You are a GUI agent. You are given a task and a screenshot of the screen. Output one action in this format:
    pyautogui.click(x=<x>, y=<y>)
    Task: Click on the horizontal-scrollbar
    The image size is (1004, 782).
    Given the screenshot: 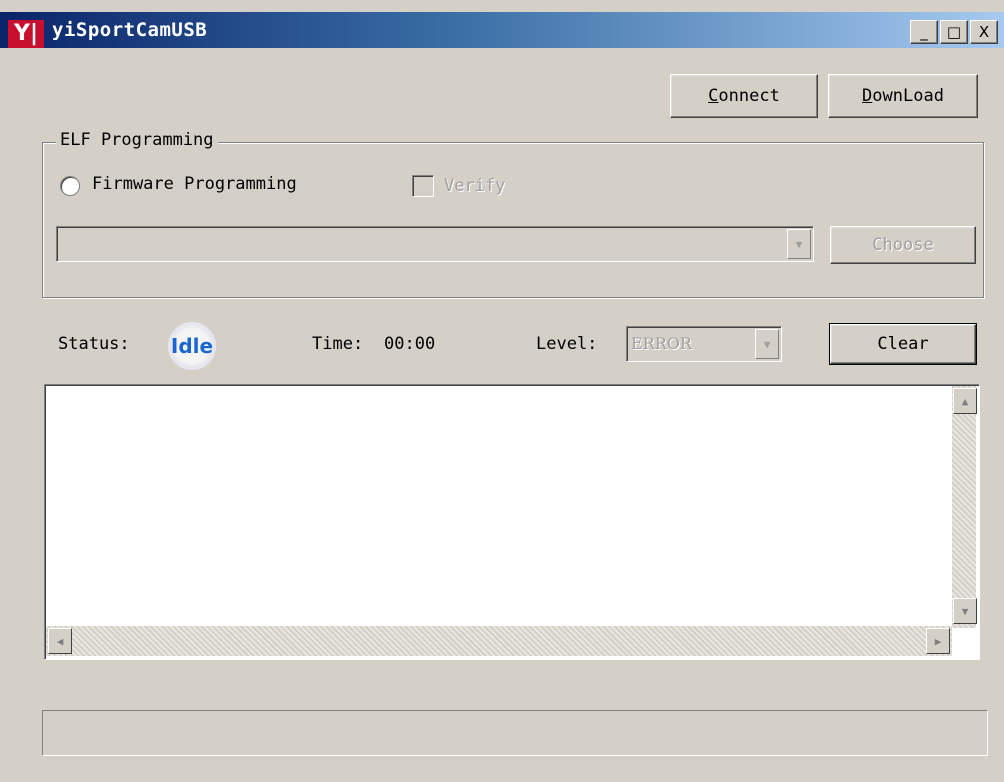 What is the action you would take?
    pyautogui.click(x=499, y=641)
    